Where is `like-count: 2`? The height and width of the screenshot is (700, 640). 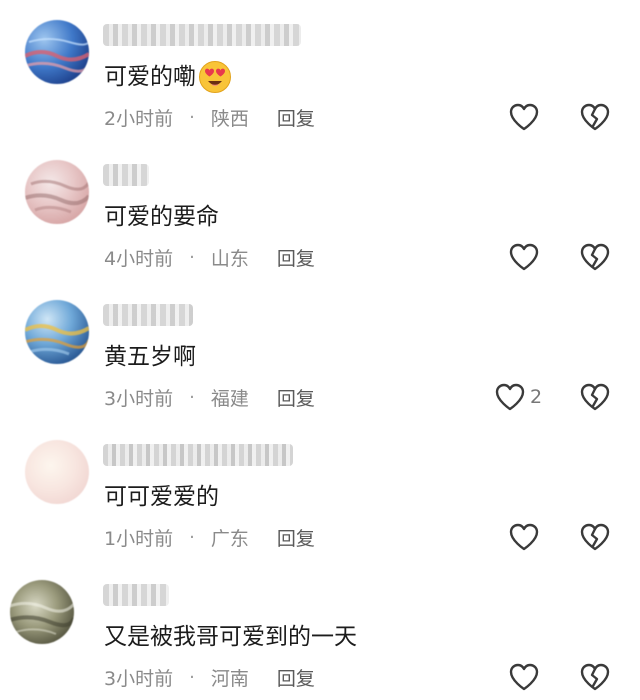
like-count: 2 is located at coordinates (536, 397).